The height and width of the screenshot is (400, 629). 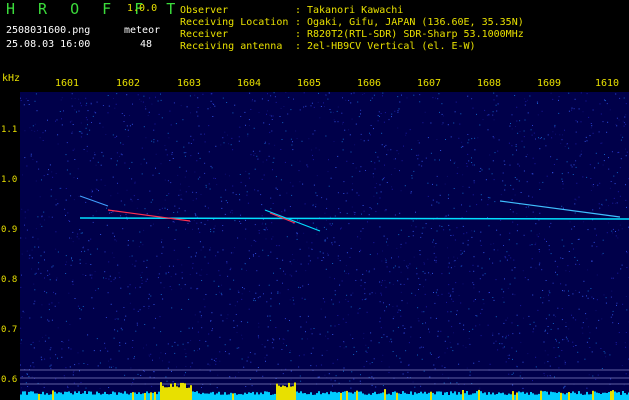 I want to click on app-version: 1.0.0, so click(x=142, y=8).